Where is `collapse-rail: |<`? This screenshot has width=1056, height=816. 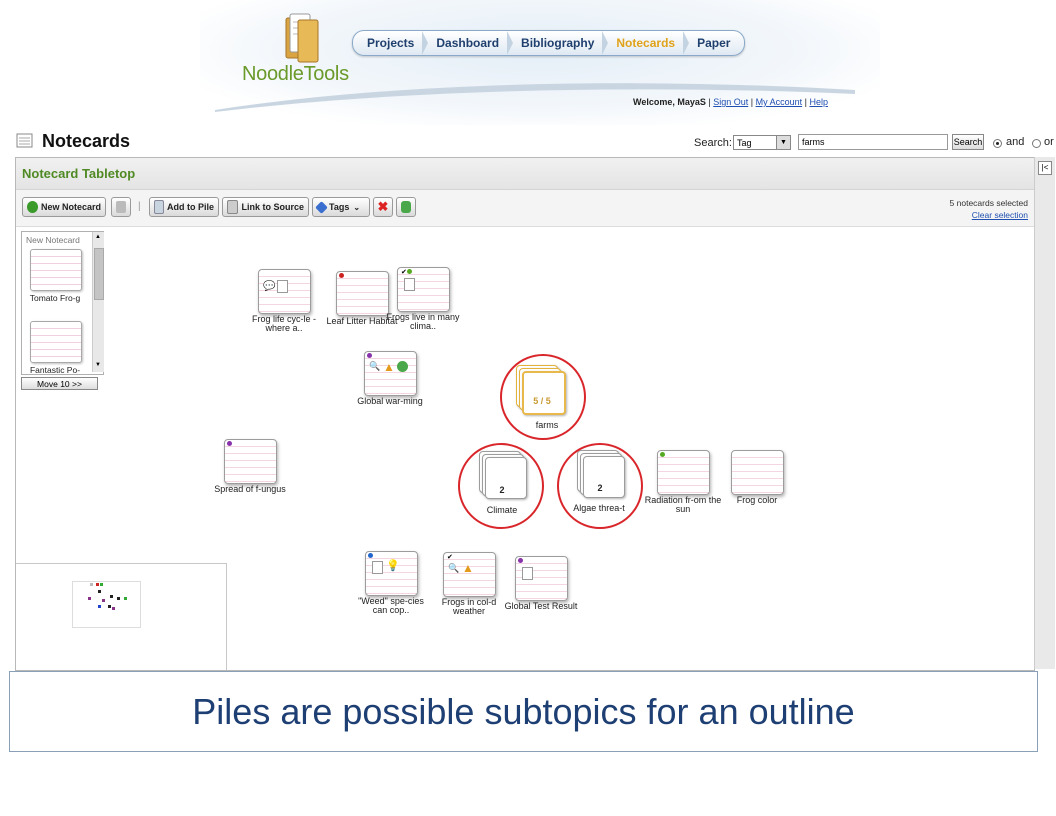 collapse-rail: |< is located at coordinates (1044, 413).